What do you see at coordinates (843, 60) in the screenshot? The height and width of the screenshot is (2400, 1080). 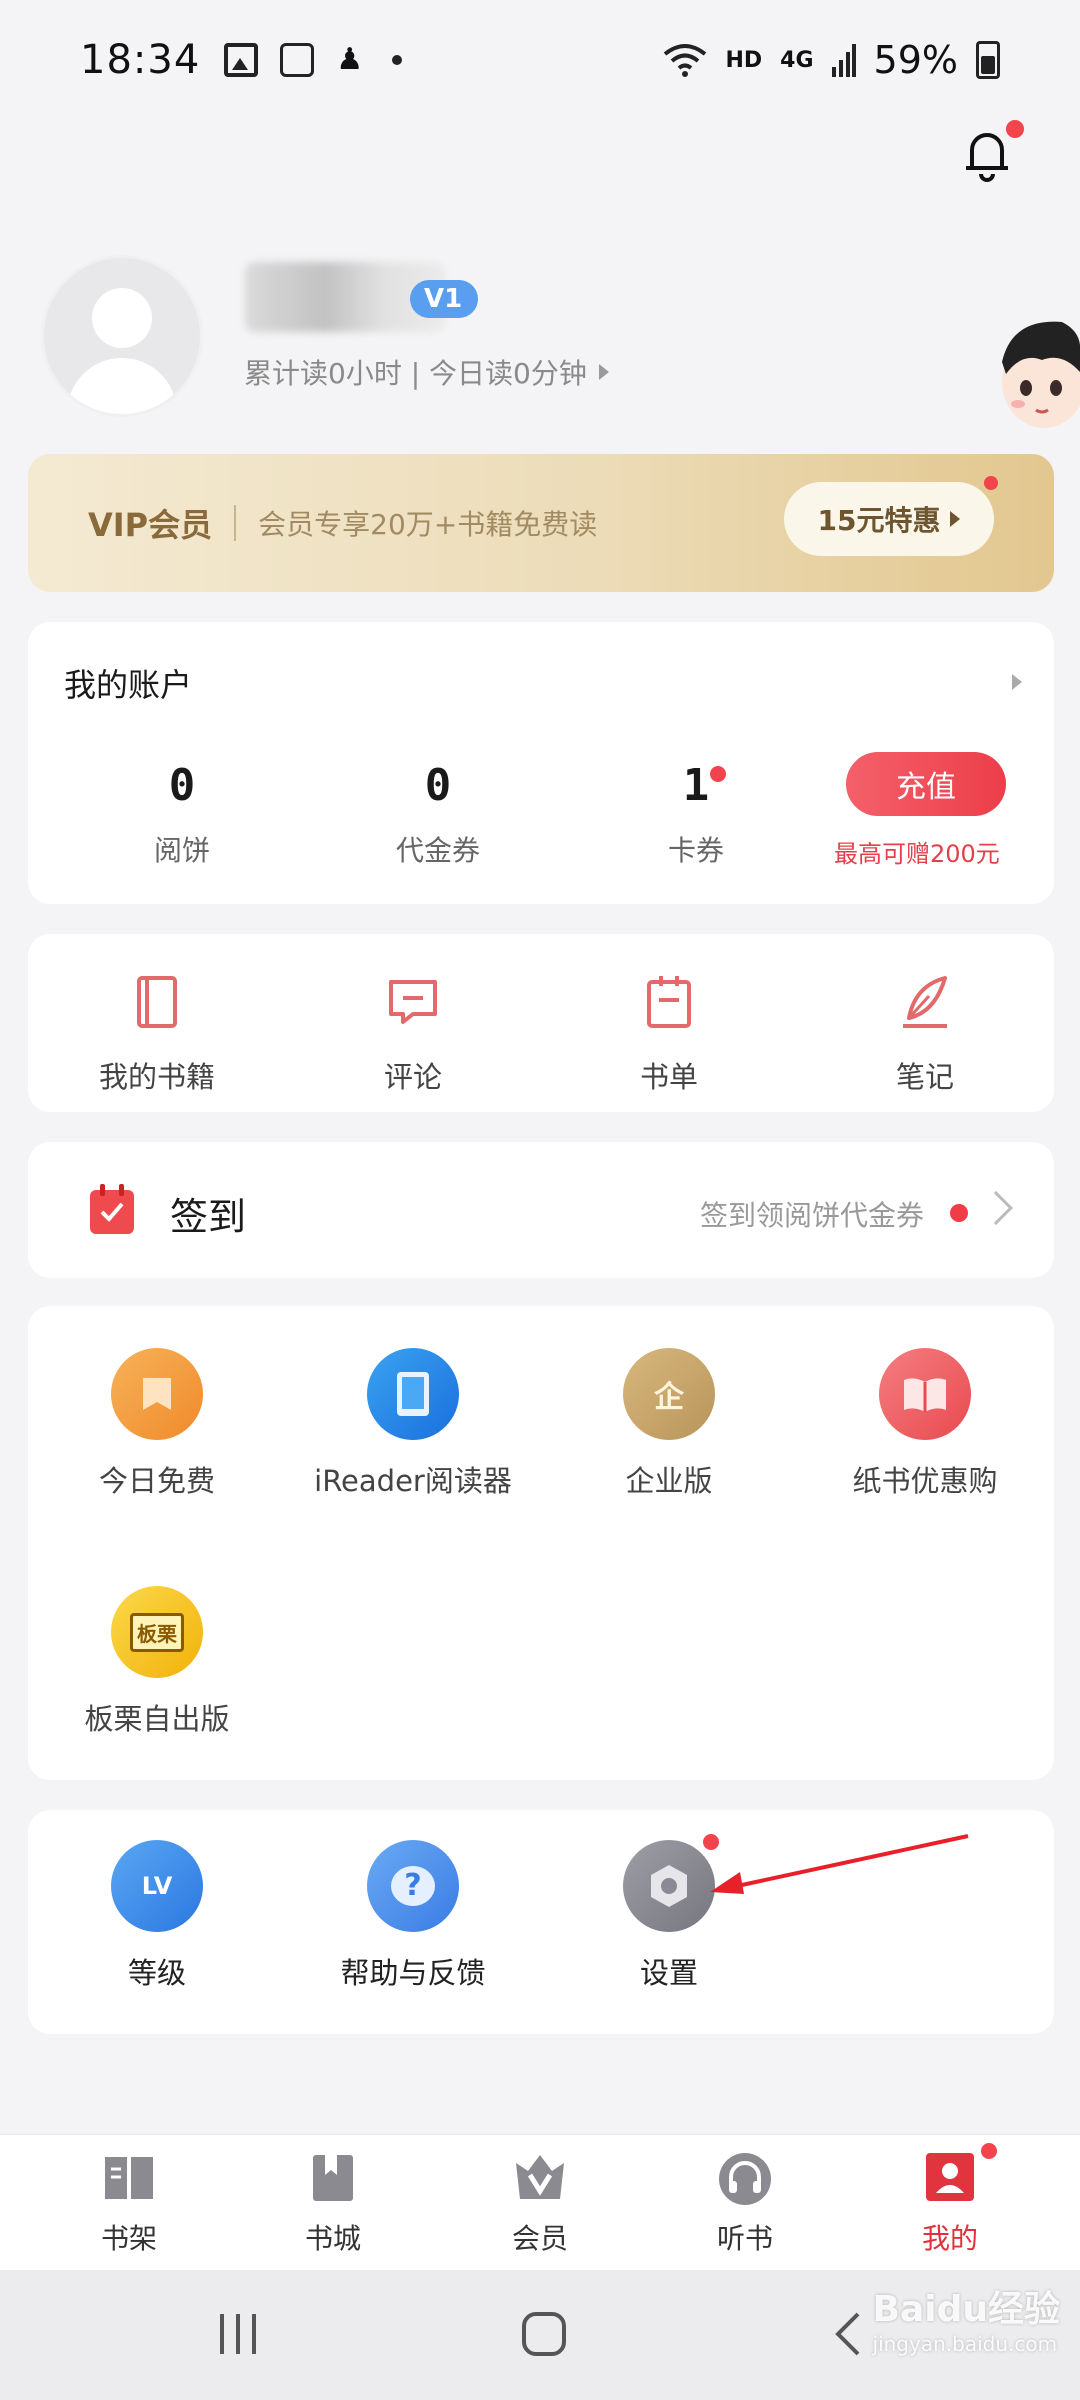 I see `signal-bars-icon` at bounding box center [843, 60].